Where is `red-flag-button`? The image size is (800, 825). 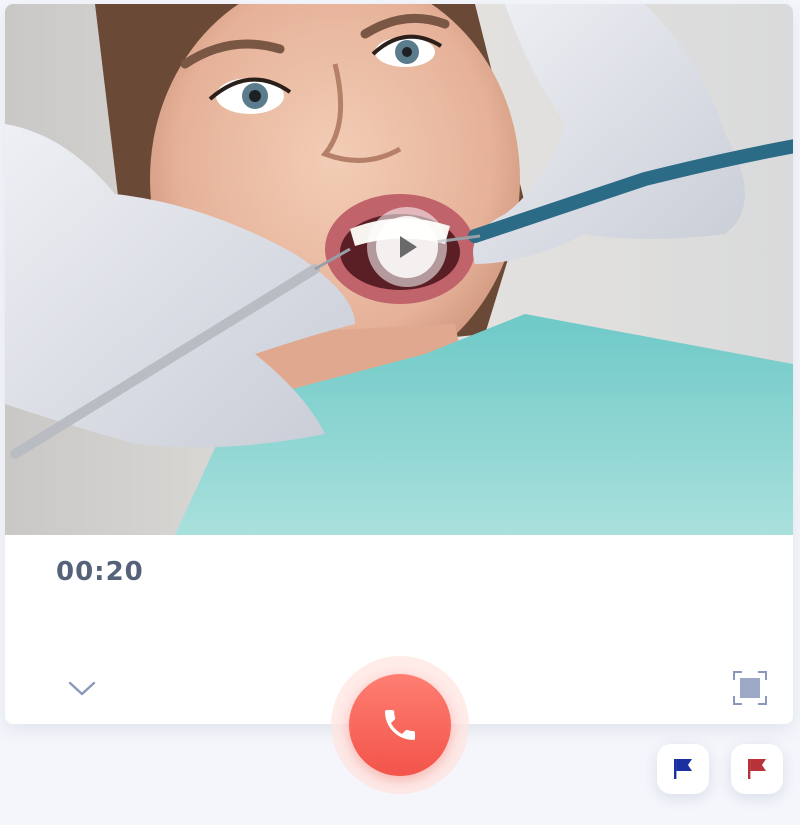
red-flag-button is located at coordinates (757, 769).